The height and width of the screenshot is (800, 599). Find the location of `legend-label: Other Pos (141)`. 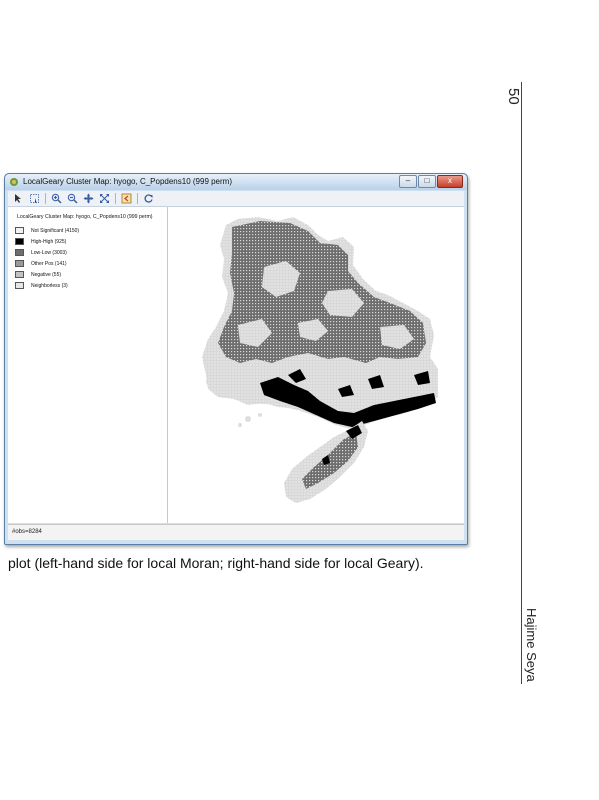

legend-label: Other Pos (141) is located at coordinates (49, 263).